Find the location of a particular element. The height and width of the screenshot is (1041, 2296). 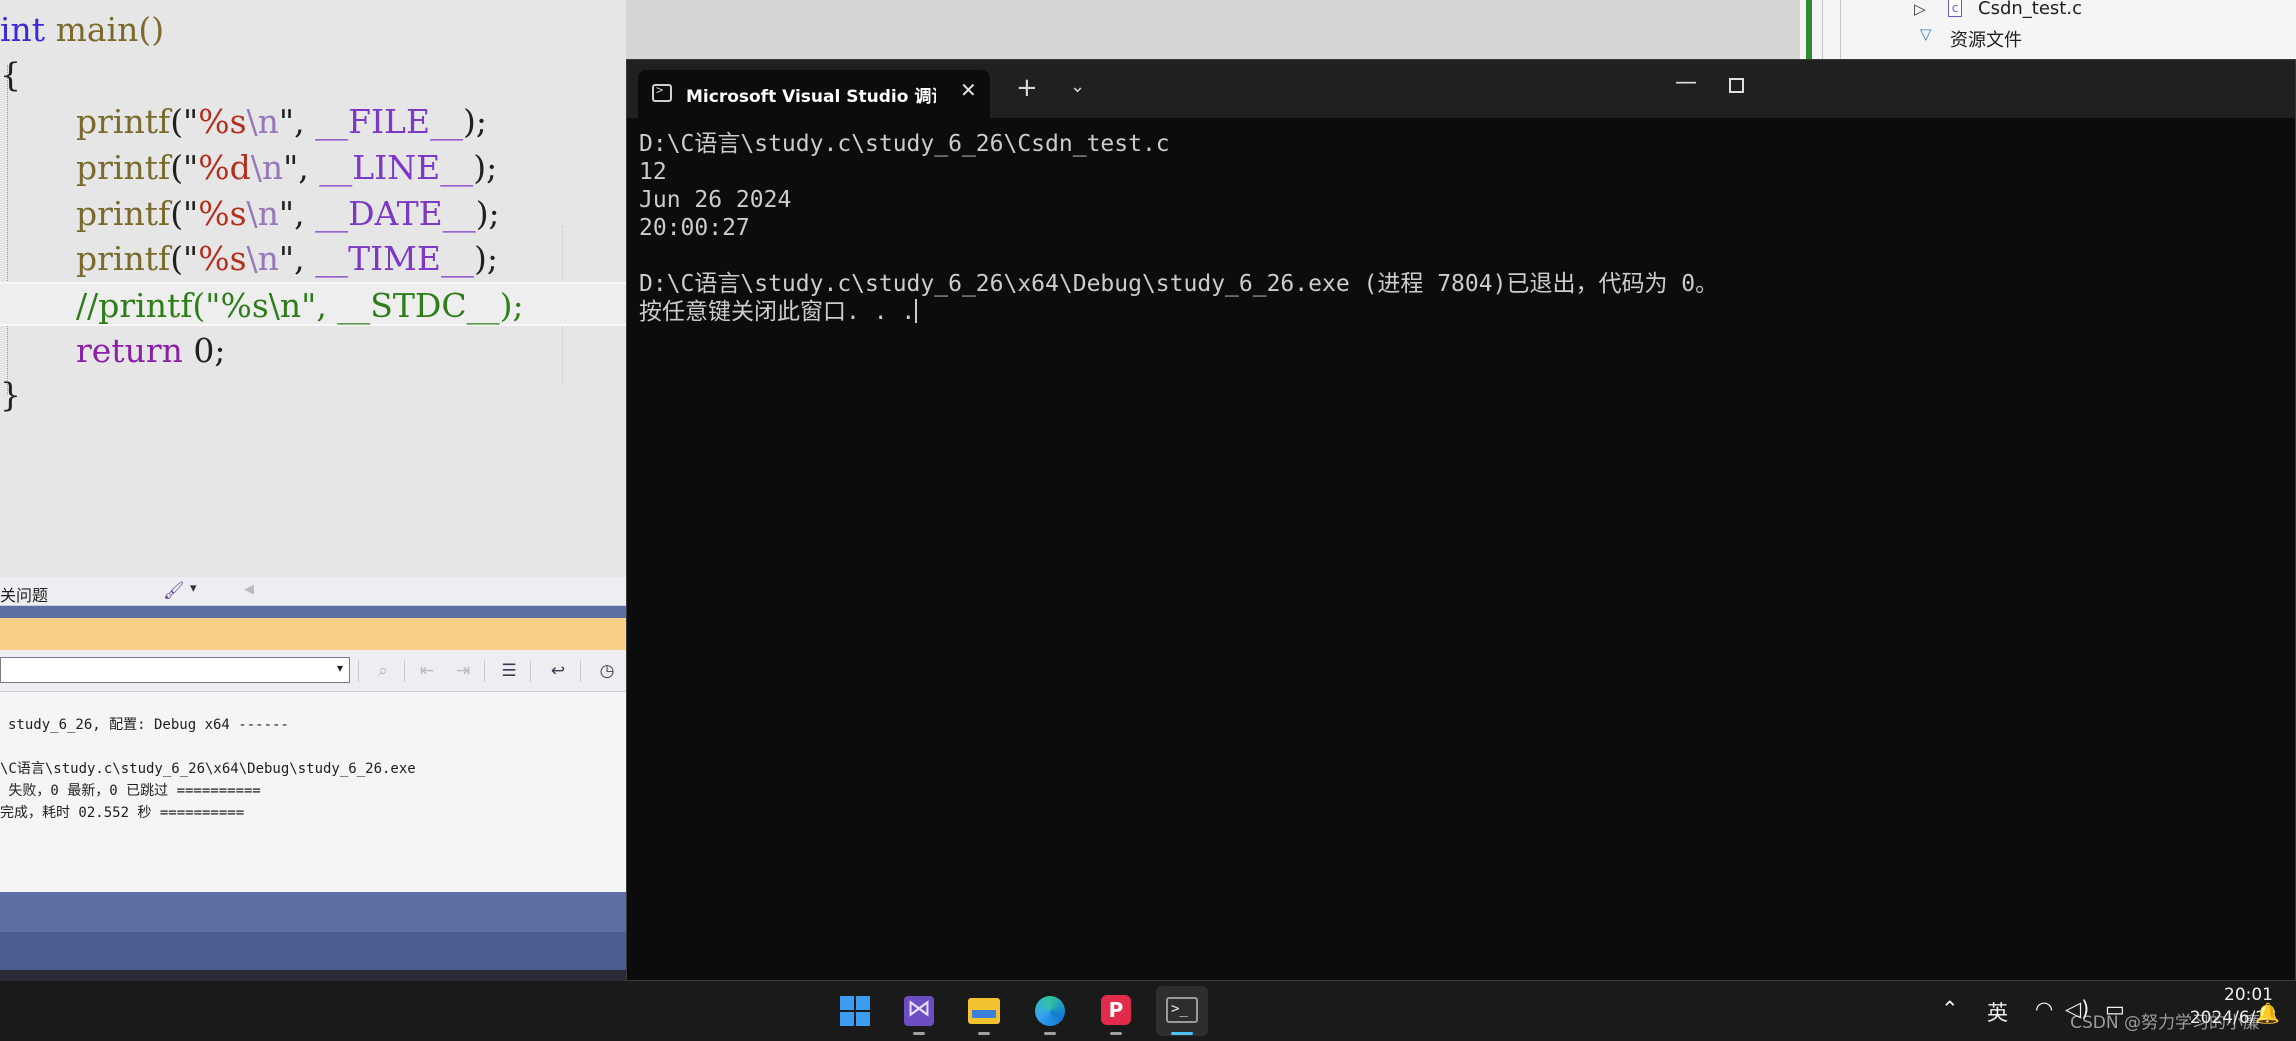

terminal-titlebar: Microsoft Visual Studio 调试控制台 ✕ + ⌄ — is located at coordinates (1461, 89).